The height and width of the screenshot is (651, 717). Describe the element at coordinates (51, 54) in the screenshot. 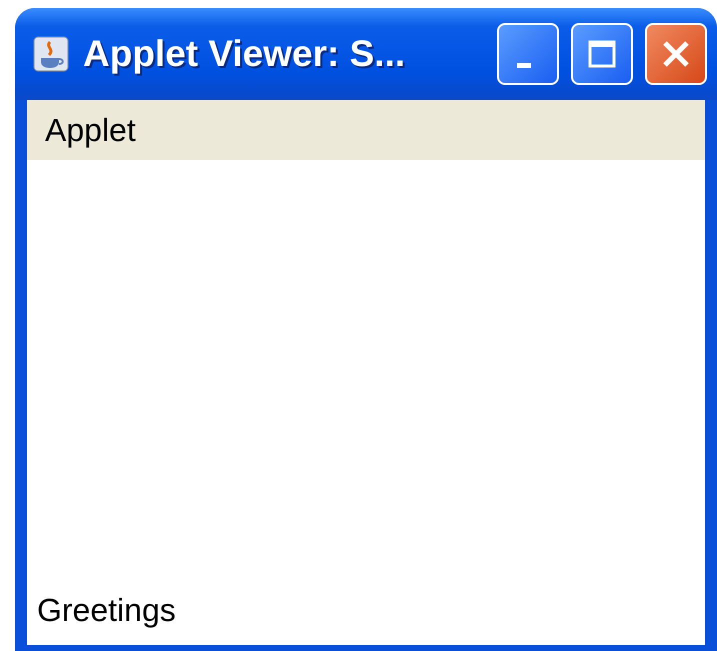

I see `coffee-cup-icon` at that location.